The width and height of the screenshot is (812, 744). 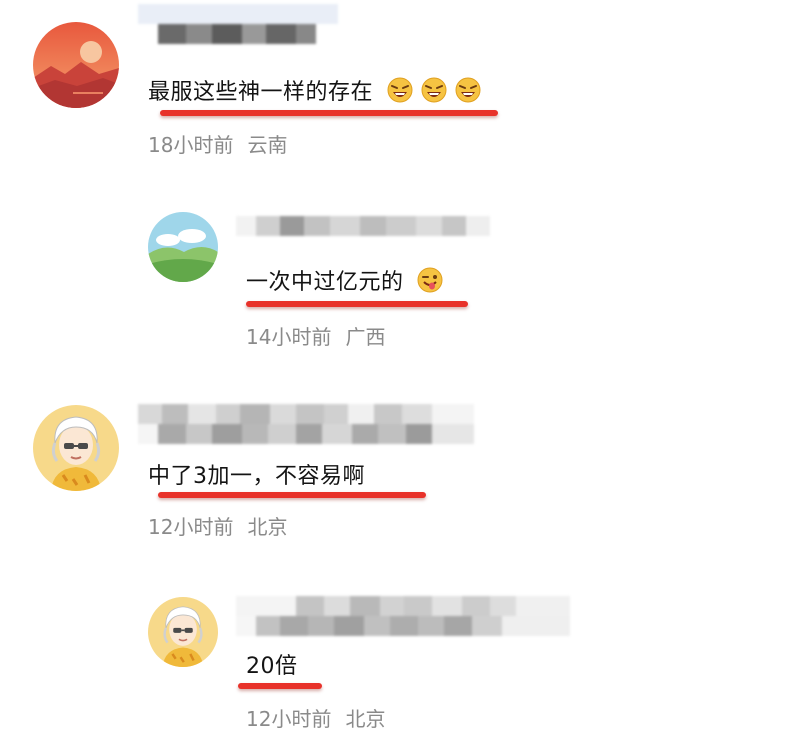 What do you see at coordinates (365, 337) in the screenshot?
I see `comment-location: 广西` at bounding box center [365, 337].